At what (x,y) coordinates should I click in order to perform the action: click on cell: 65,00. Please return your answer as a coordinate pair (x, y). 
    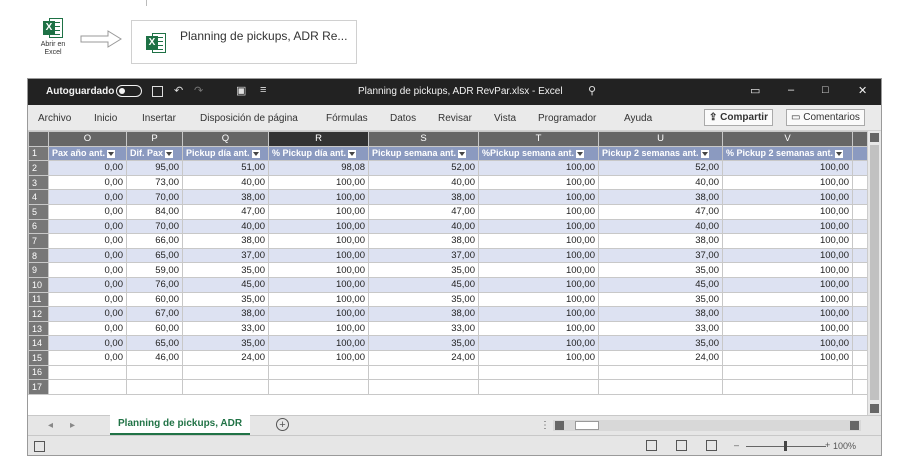
    Looking at the image, I should click on (154, 343).